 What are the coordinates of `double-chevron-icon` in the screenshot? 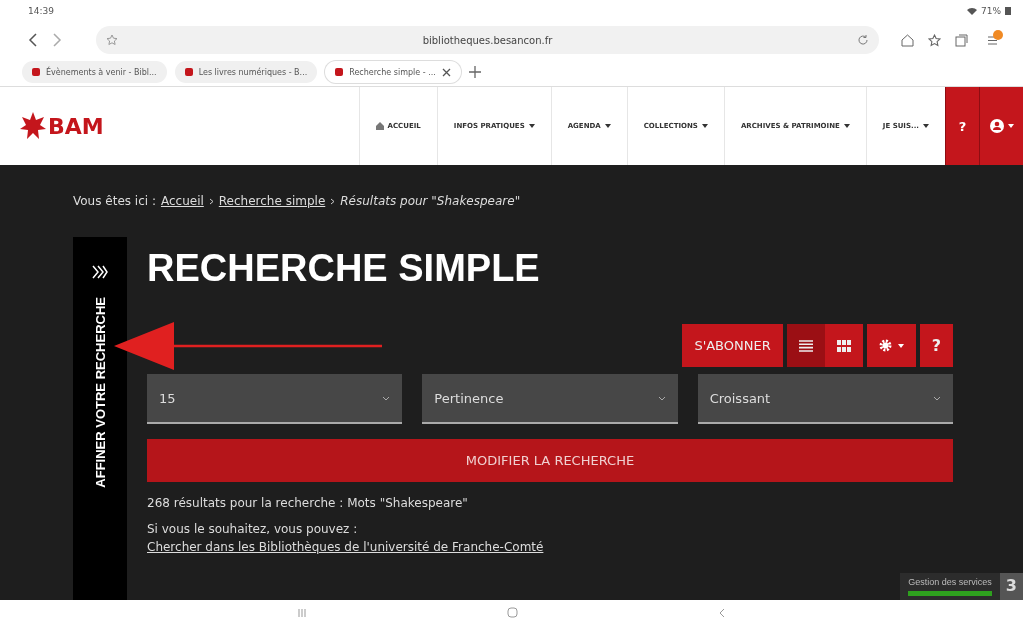 It's located at (100, 272).